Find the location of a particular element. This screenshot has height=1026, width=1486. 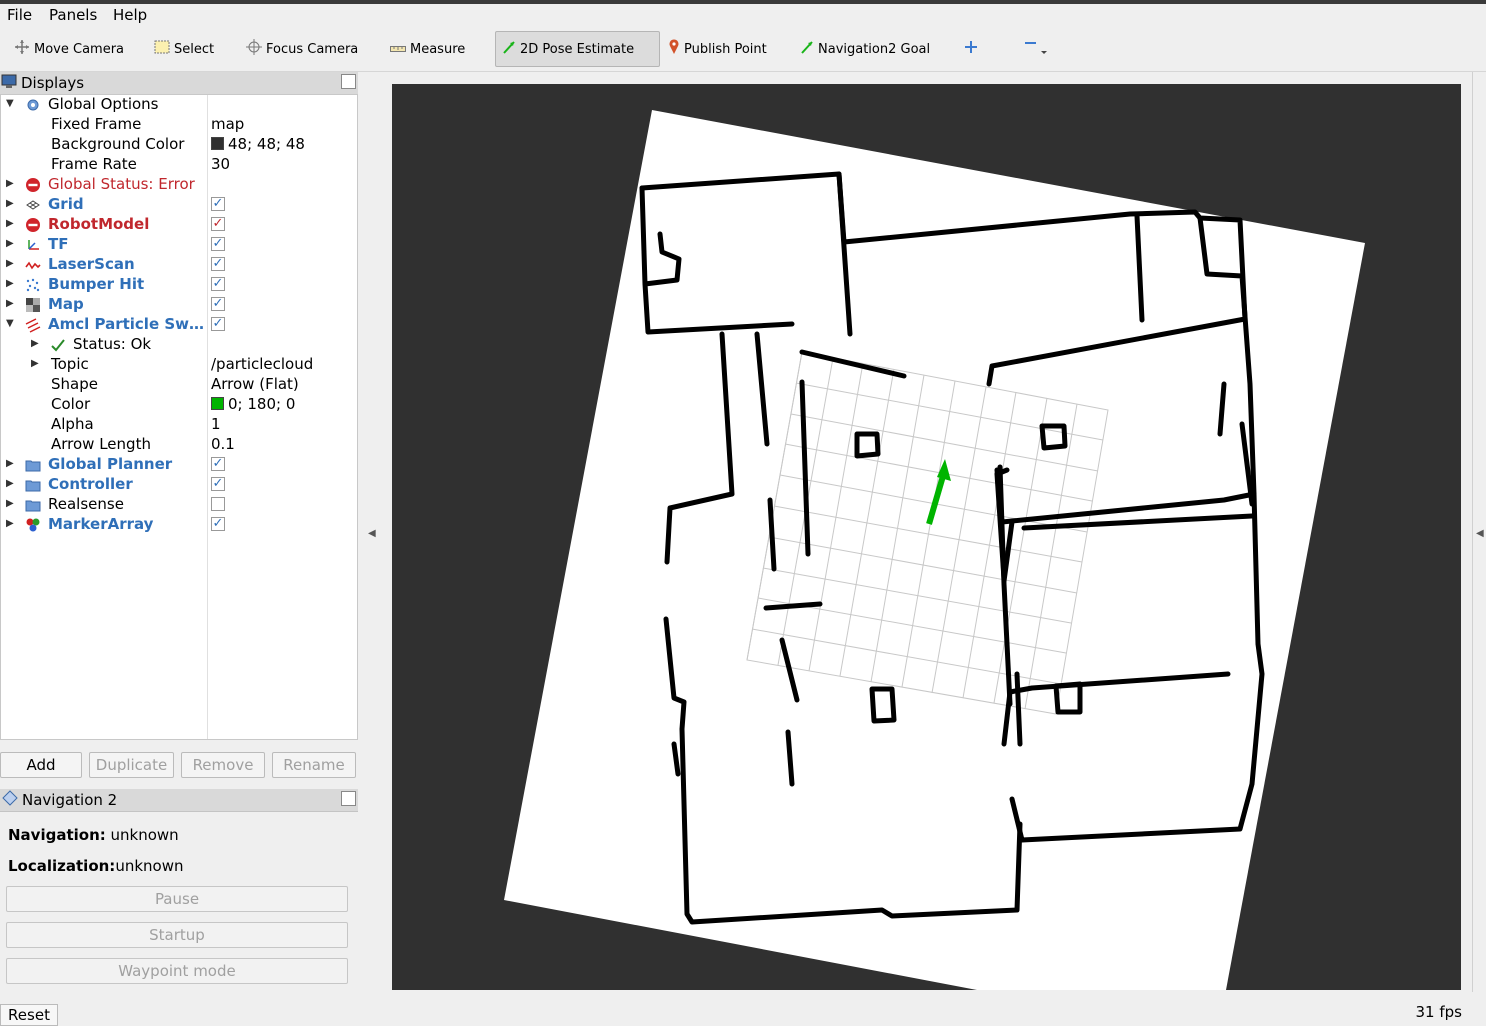

add-display-button: Add is located at coordinates (41, 765).